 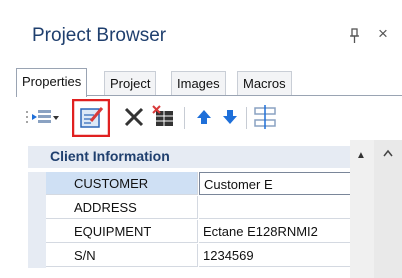 I want to click on insert-row-icon, so click(x=42, y=117).